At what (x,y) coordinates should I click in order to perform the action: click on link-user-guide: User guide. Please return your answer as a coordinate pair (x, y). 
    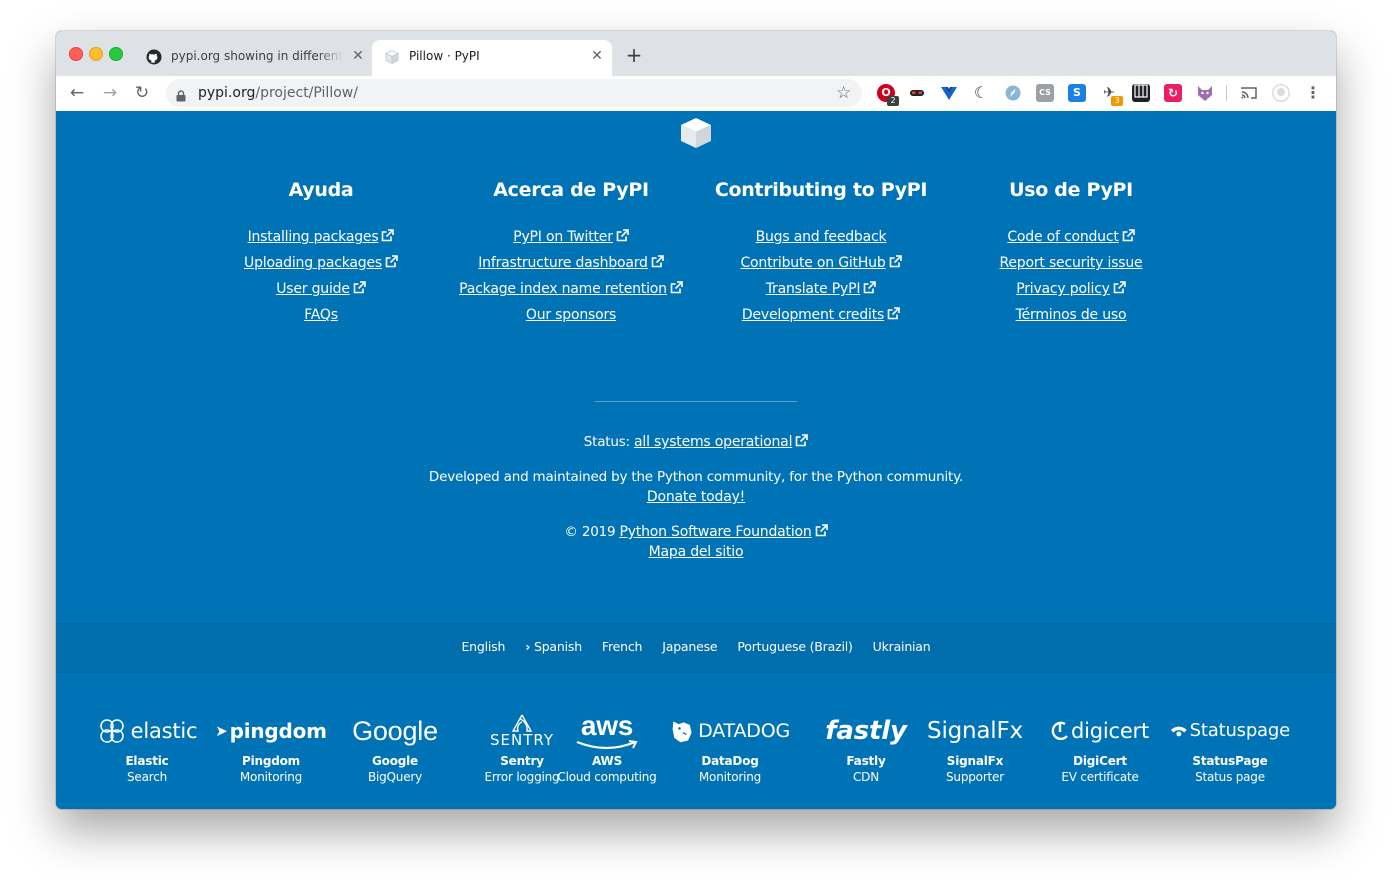
    Looking at the image, I should click on (321, 289).